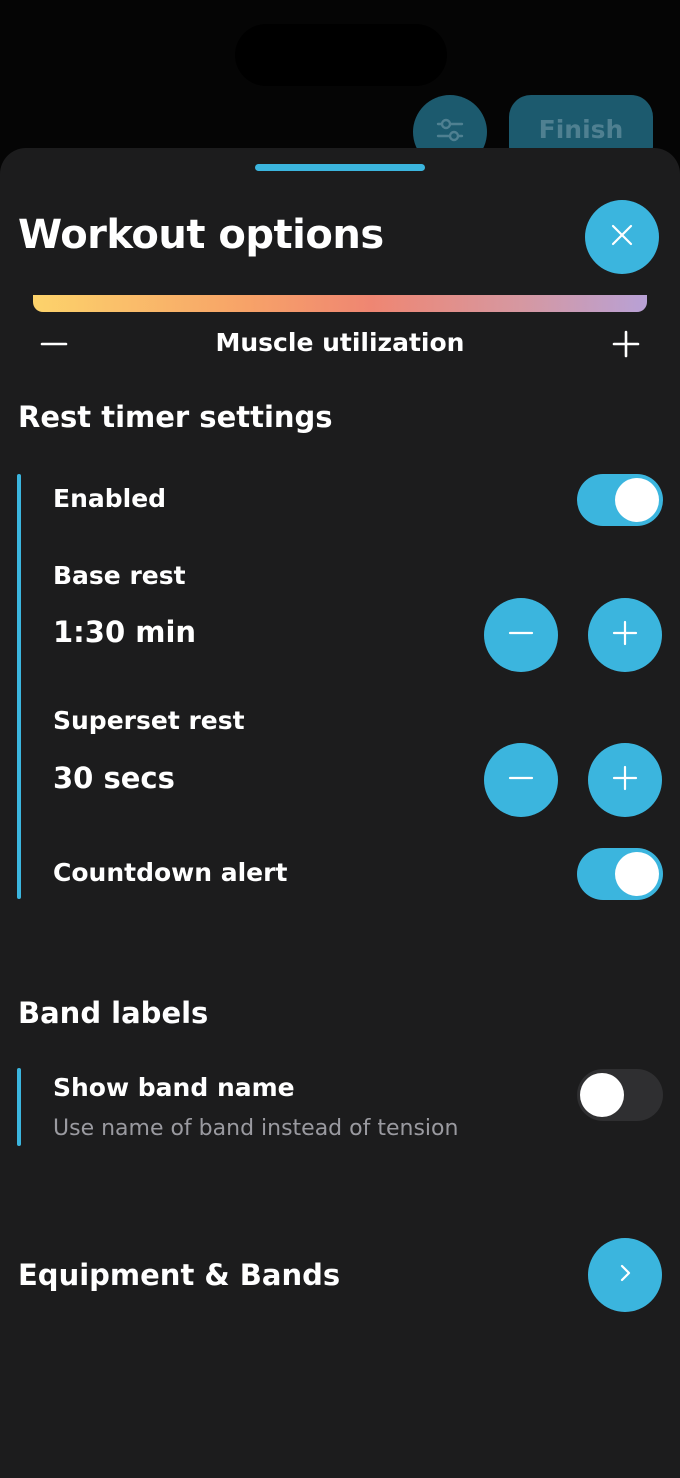 The image size is (680, 1478). What do you see at coordinates (125, 632) in the screenshot?
I see `base-rest-value: 1:30 min` at bounding box center [125, 632].